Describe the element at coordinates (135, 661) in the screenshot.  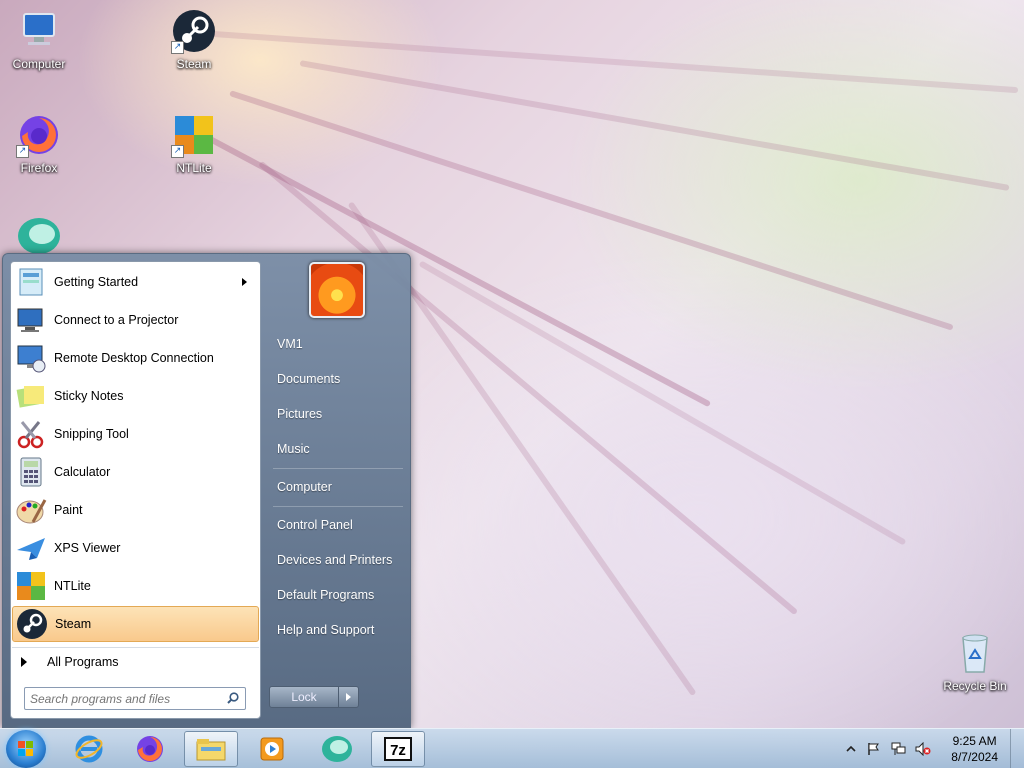
I see `all-programs-button: All Programs` at that location.